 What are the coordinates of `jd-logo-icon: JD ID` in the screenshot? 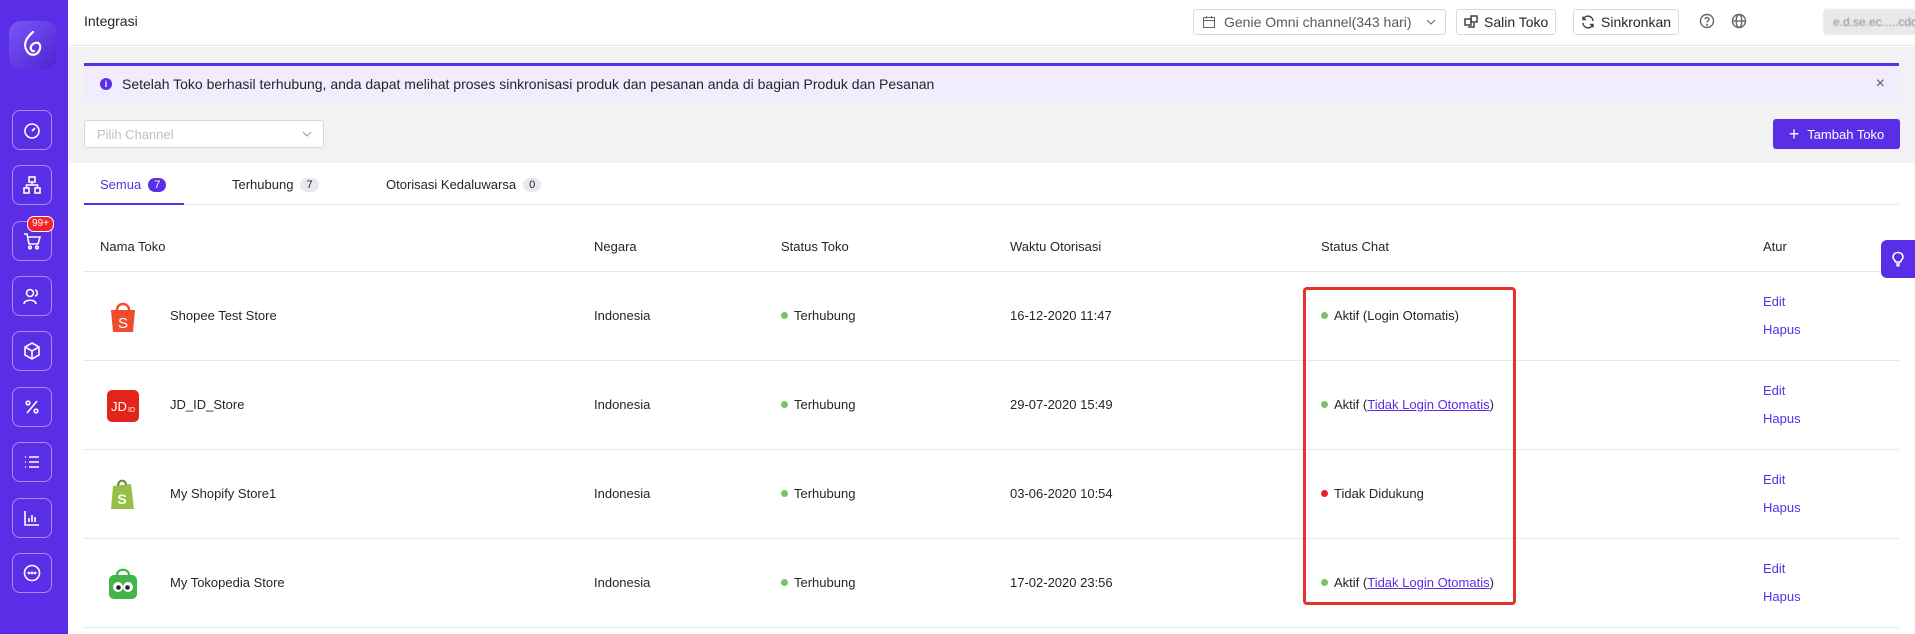 It's located at (123, 406).